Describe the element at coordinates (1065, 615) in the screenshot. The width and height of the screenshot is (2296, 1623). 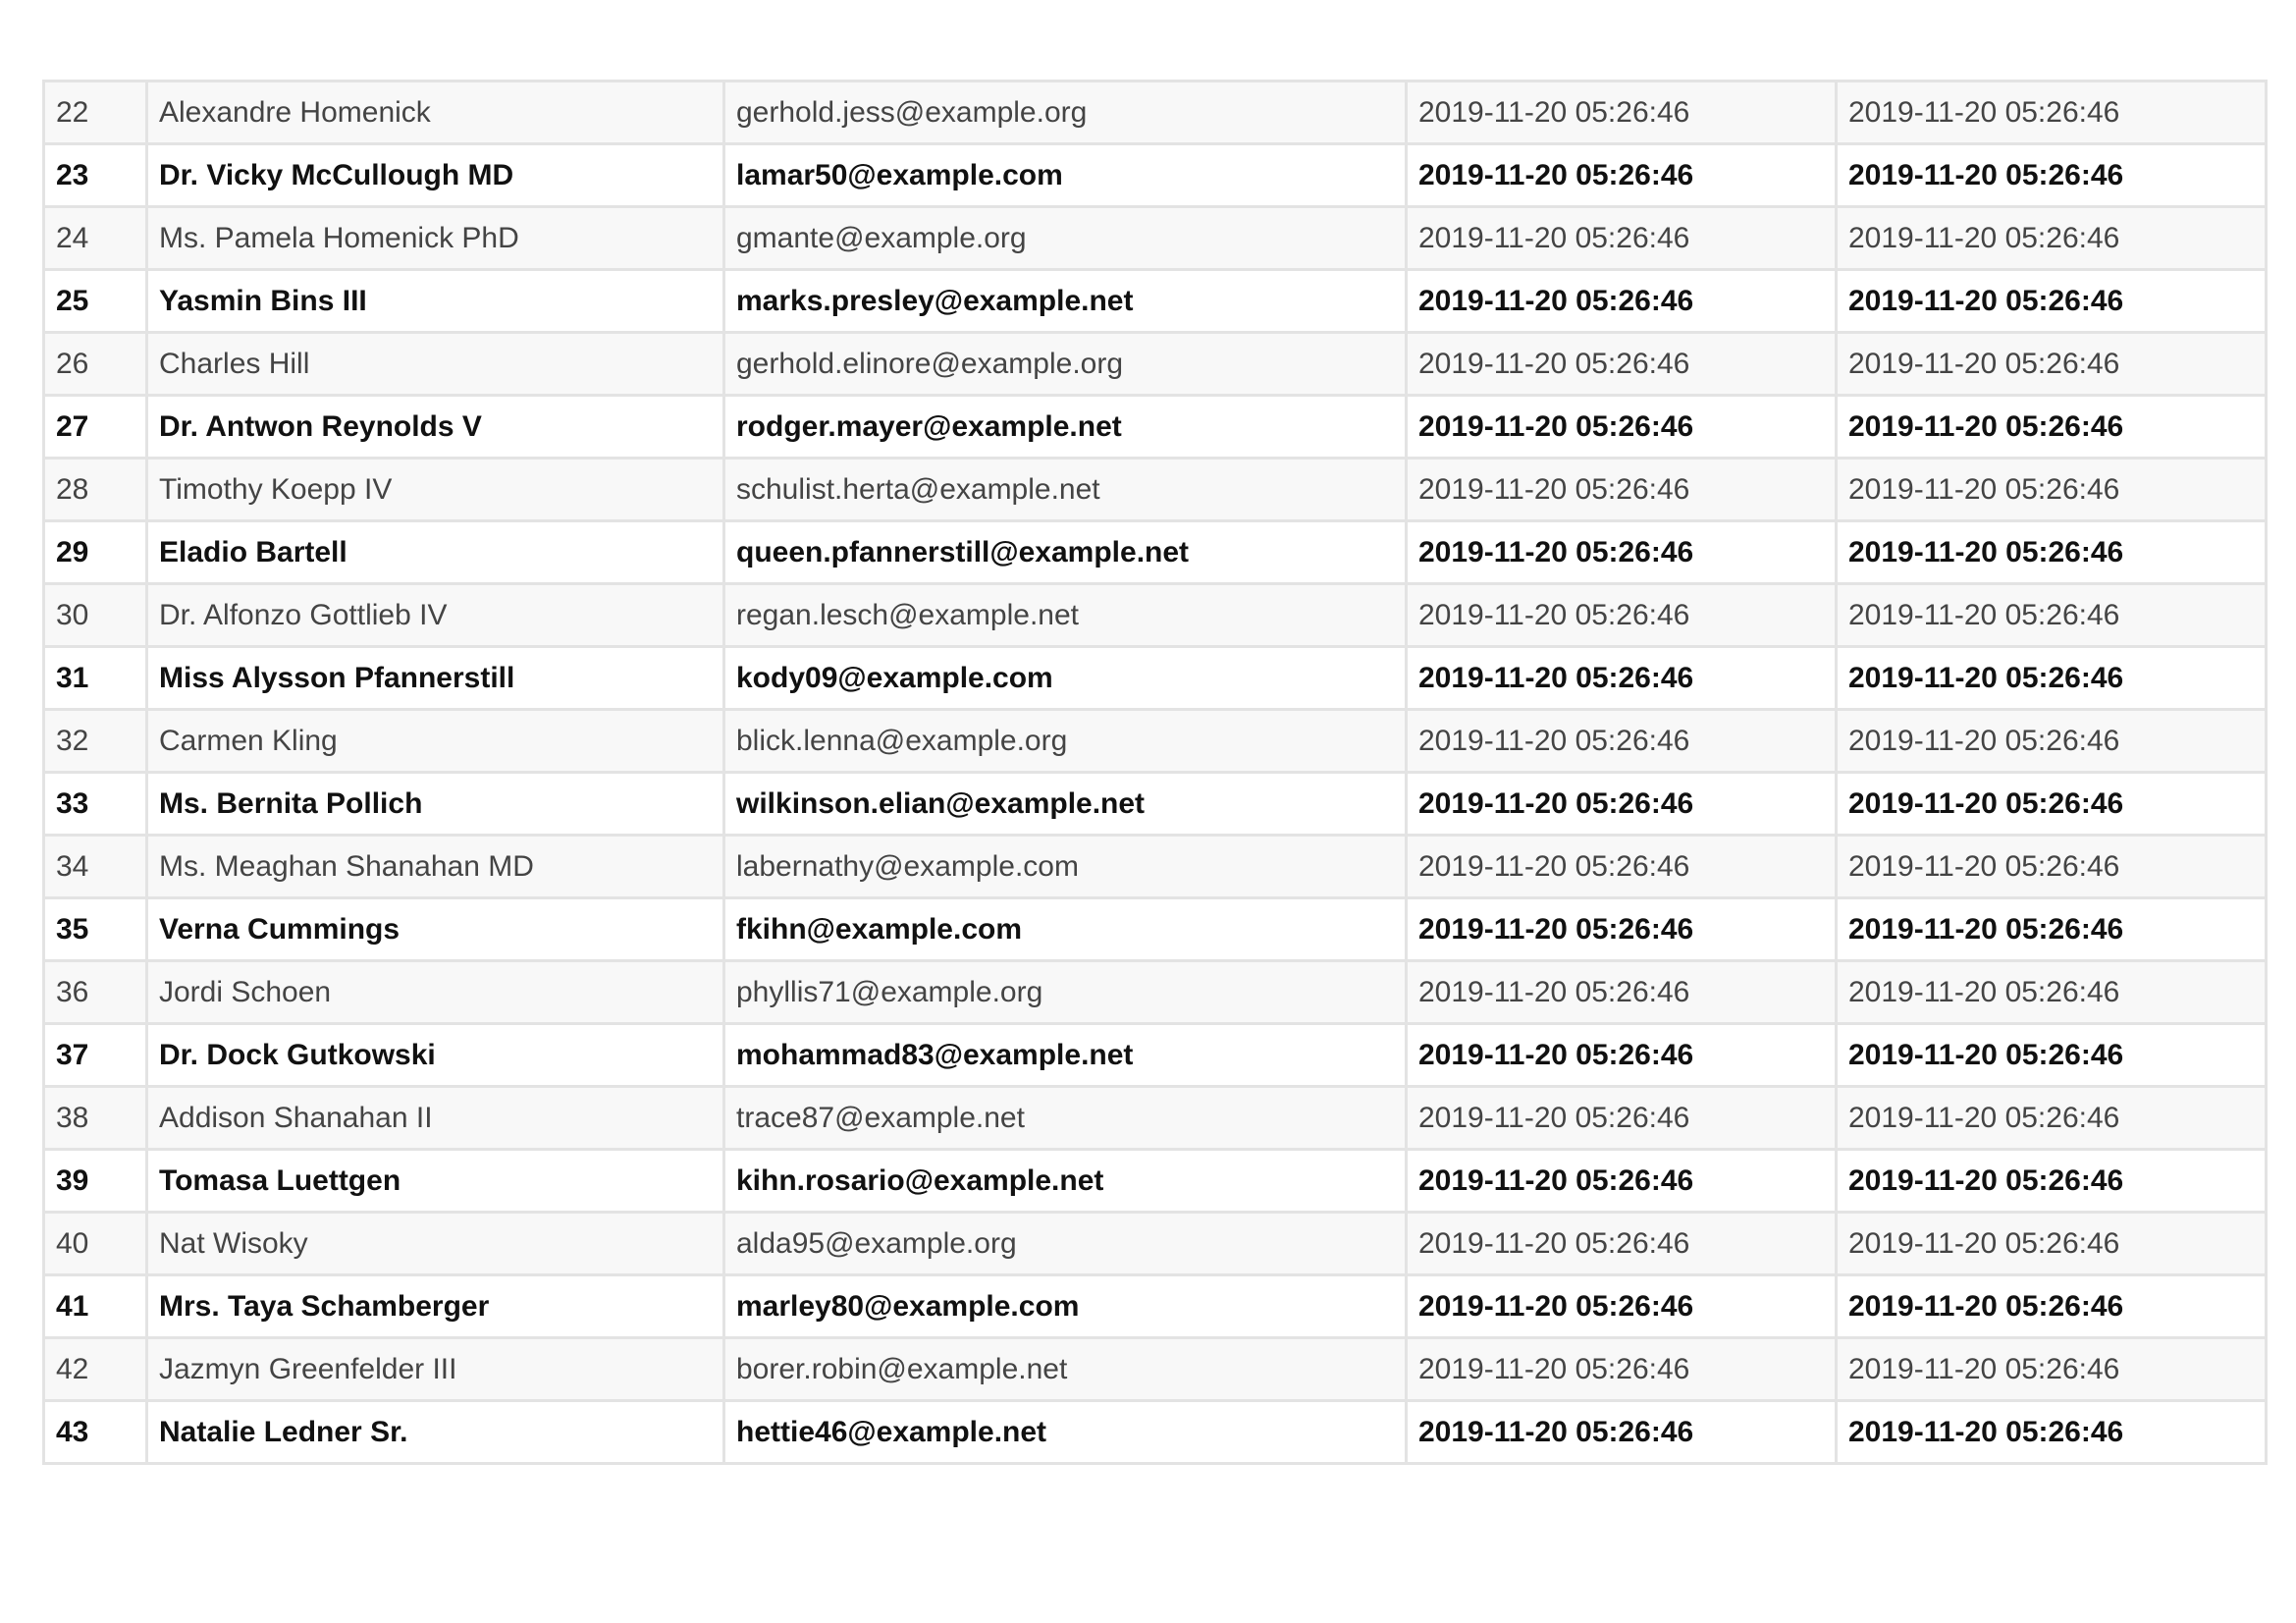
I see `cell-email: regan.lesch@example.net` at that location.